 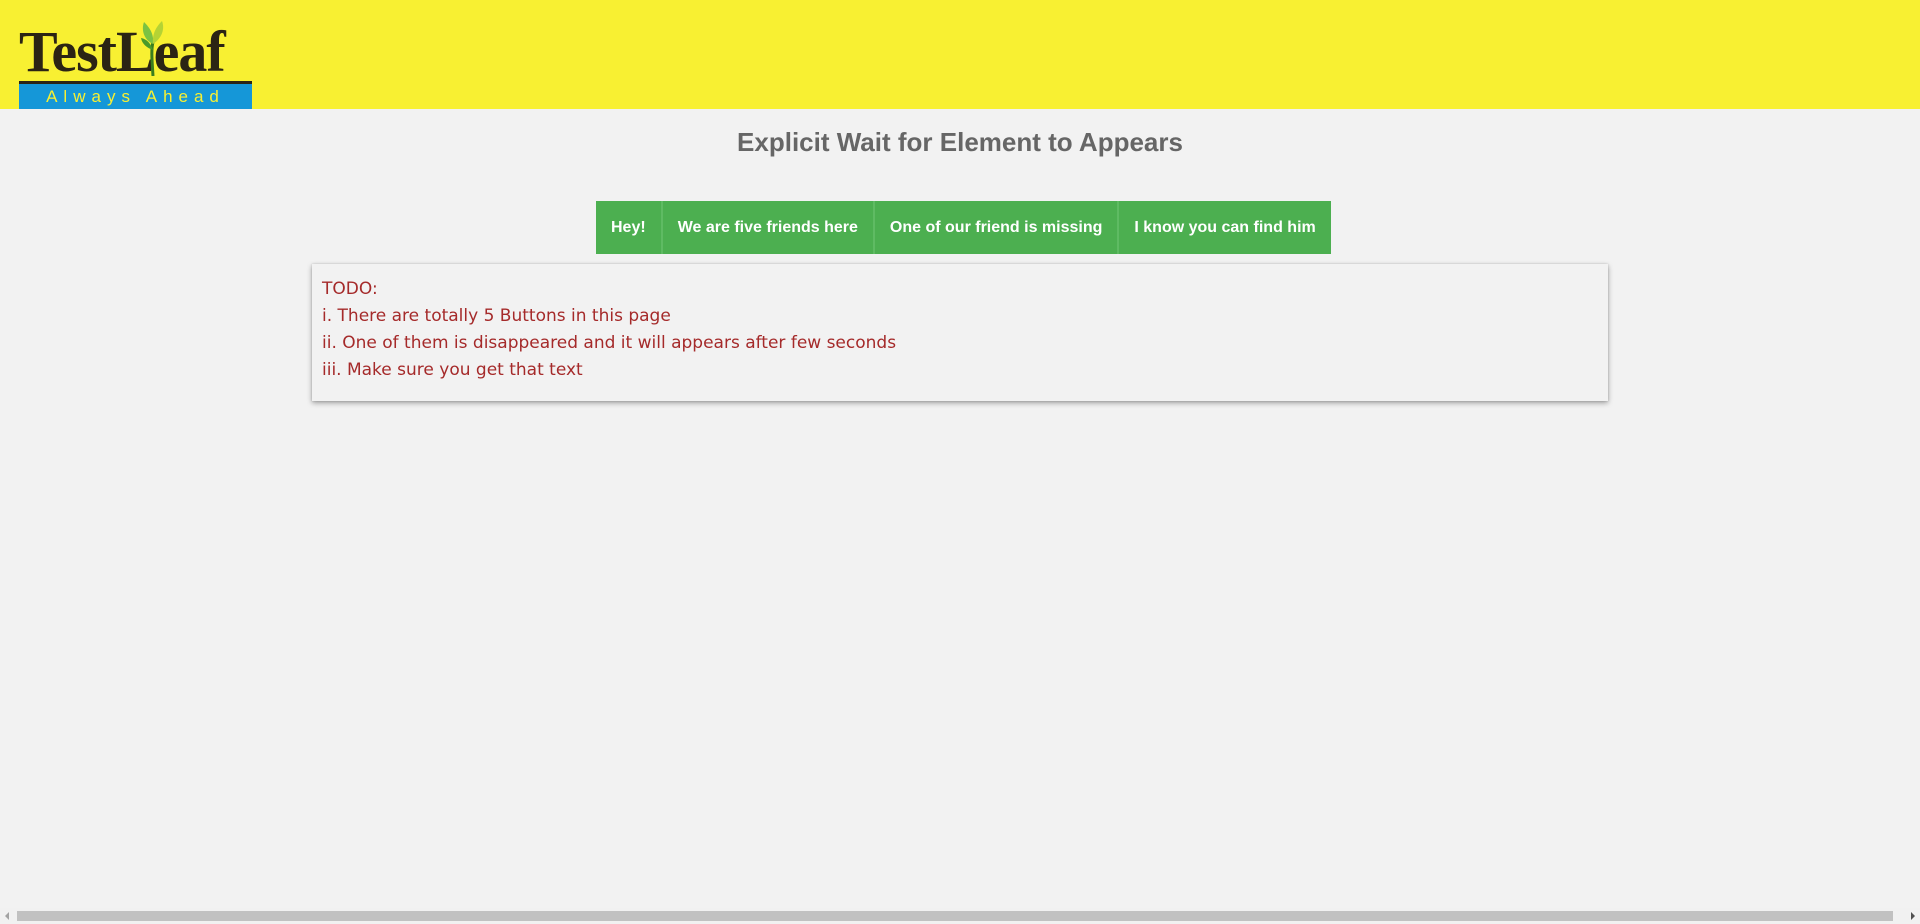 What do you see at coordinates (1225, 227) in the screenshot?
I see `find-him-button: I know you can find him` at bounding box center [1225, 227].